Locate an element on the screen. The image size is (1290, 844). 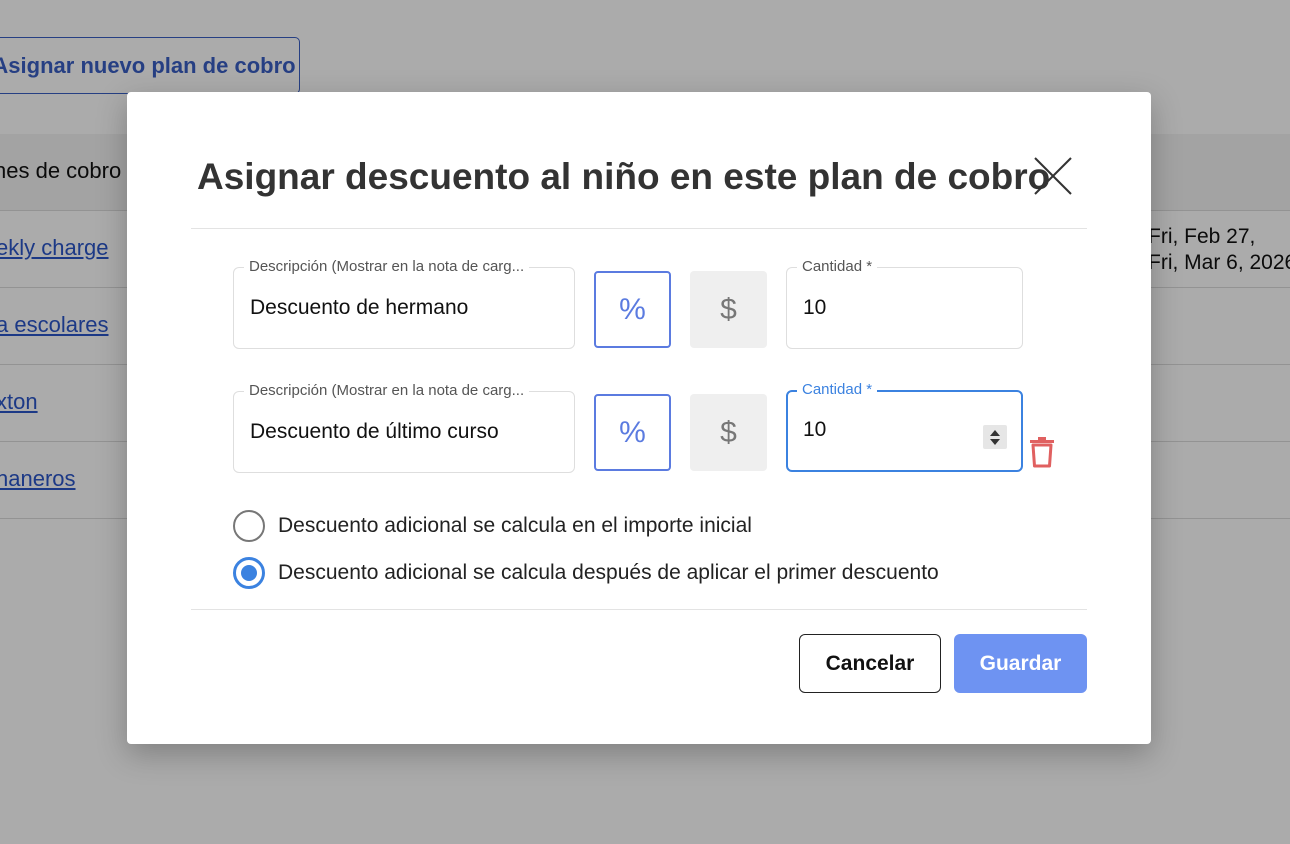
save-button: Guardar is located at coordinates (1020, 663).